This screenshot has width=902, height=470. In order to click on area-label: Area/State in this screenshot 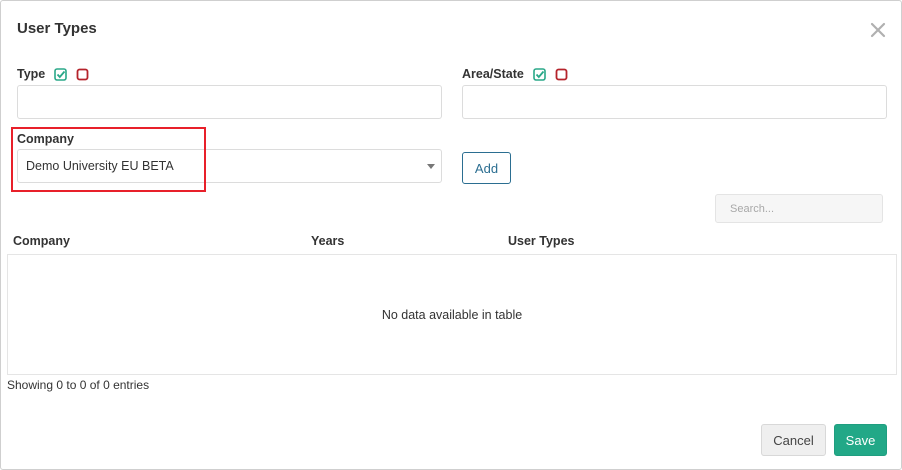, I will do `click(493, 74)`.